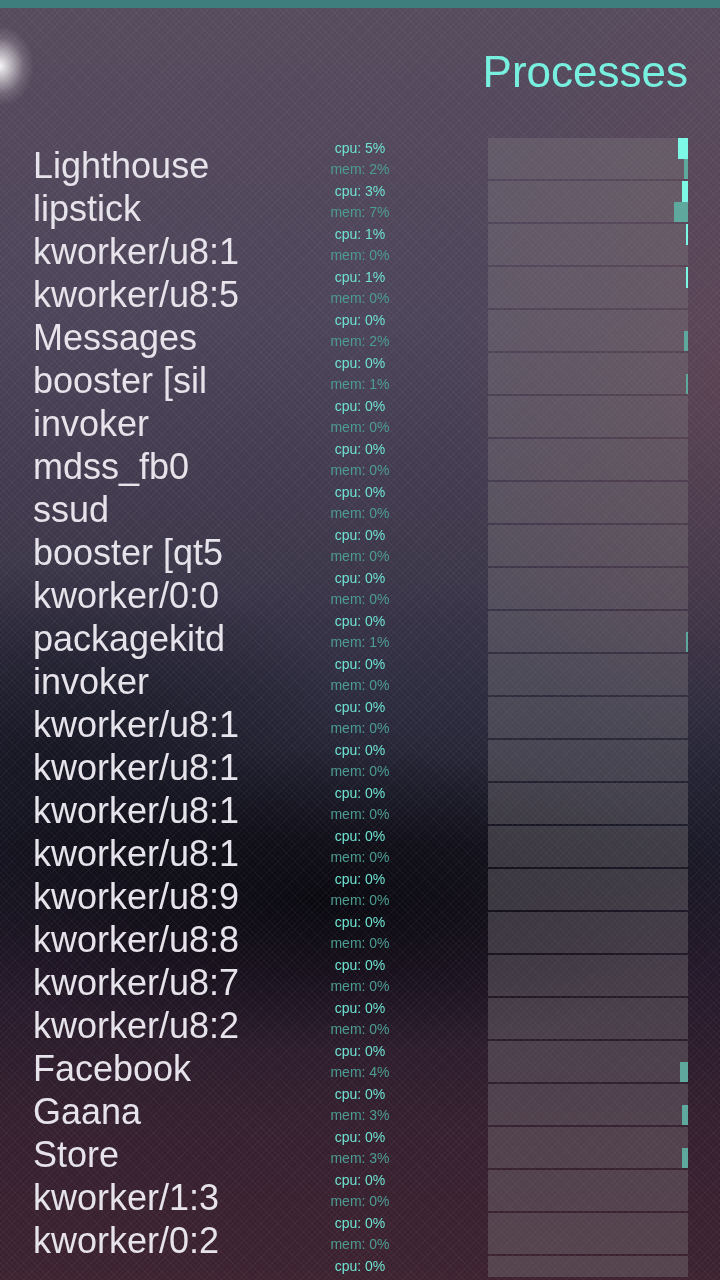 This screenshot has height=1280, width=720. What do you see at coordinates (112, 1069) in the screenshot?
I see `process-name: Facebook` at bounding box center [112, 1069].